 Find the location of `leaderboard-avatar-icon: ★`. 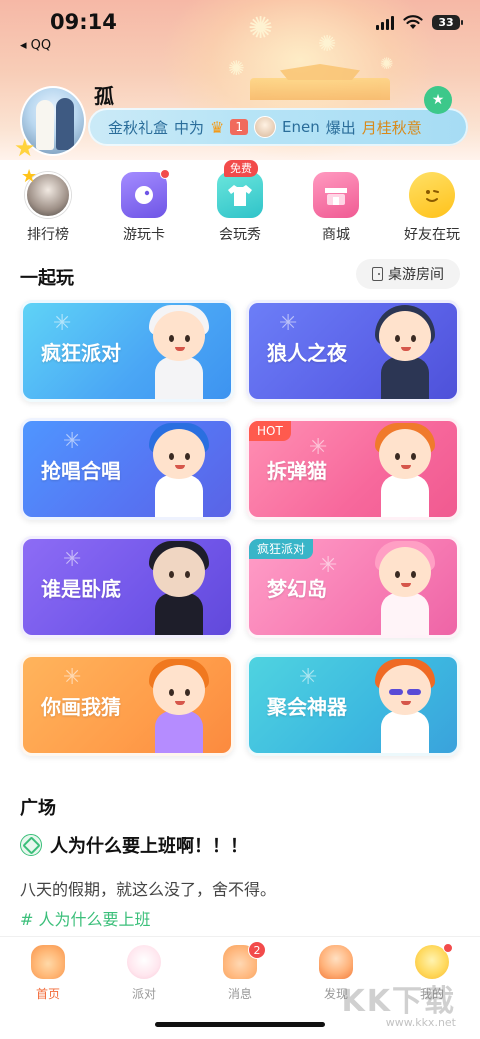

leaderboard-avatar-icon: ★ is located at coordinates (46, 192).